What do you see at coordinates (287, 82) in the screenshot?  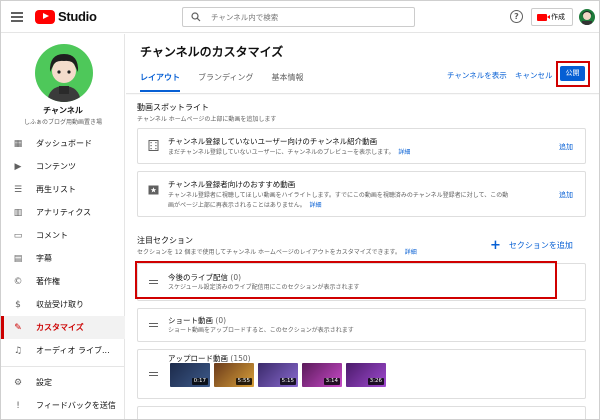 I see `tab-basic-info: 基本情報` at bounding box center [287, 82].